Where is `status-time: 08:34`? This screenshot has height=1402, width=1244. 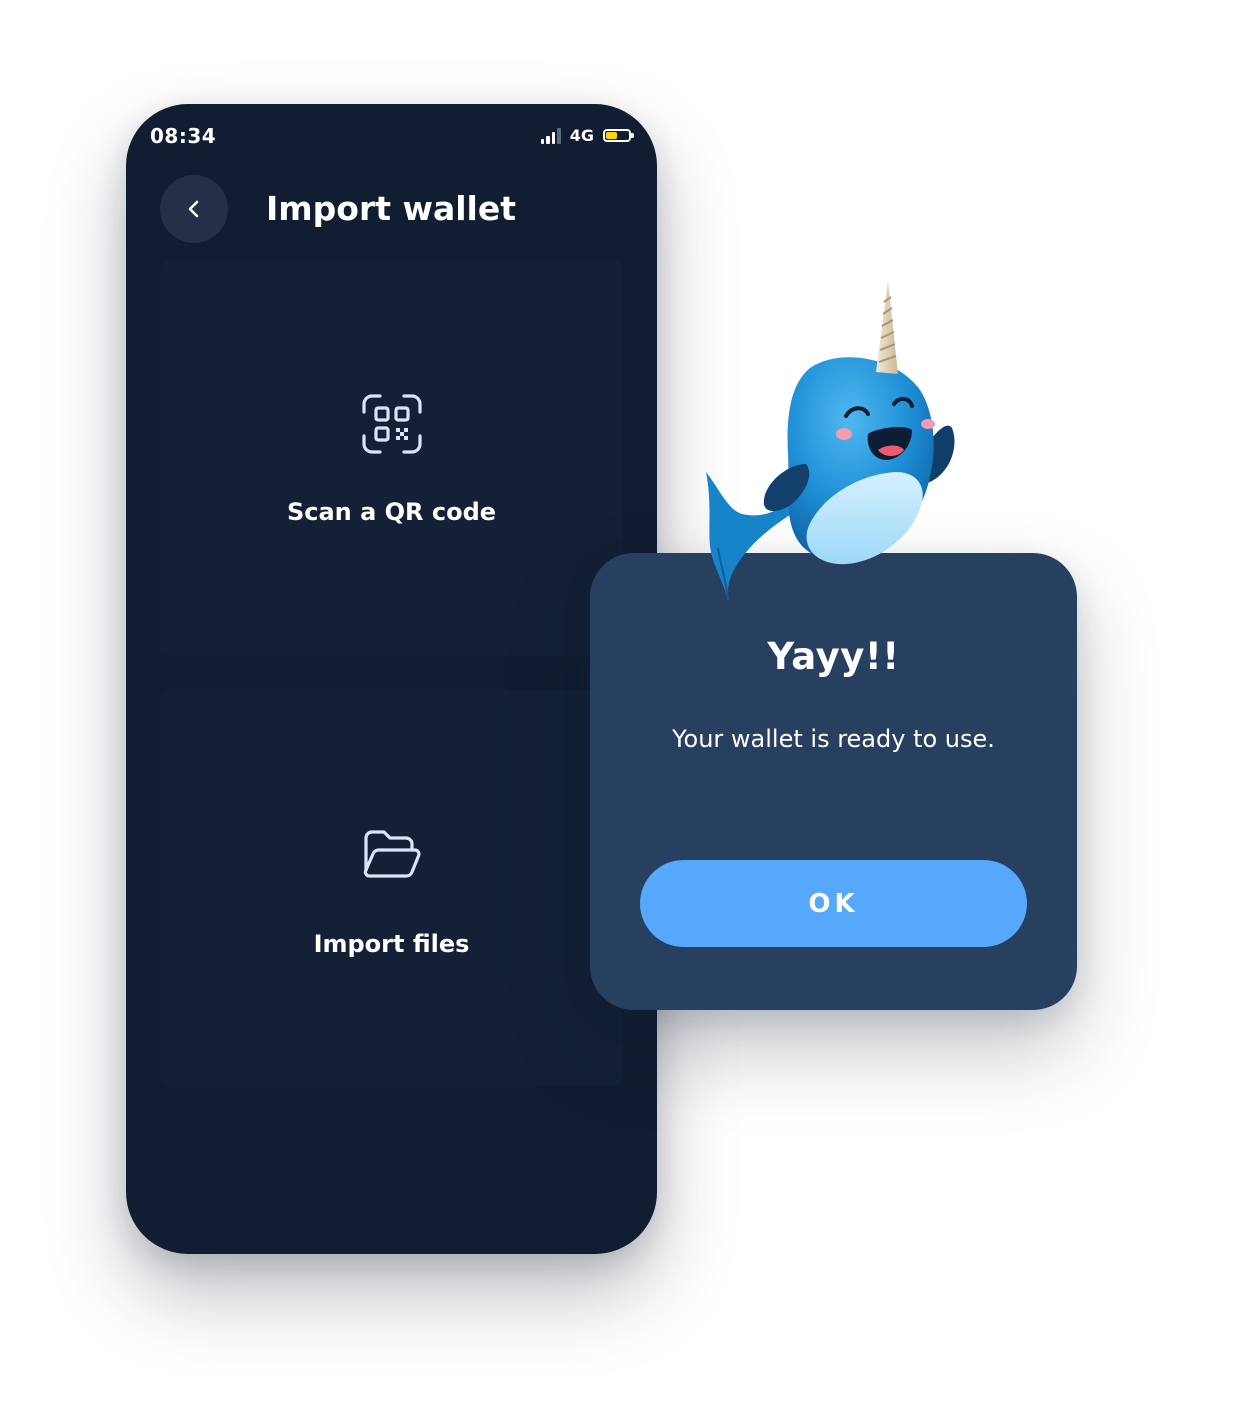
status-time: 08:34 is located at coordinates (183, 136).